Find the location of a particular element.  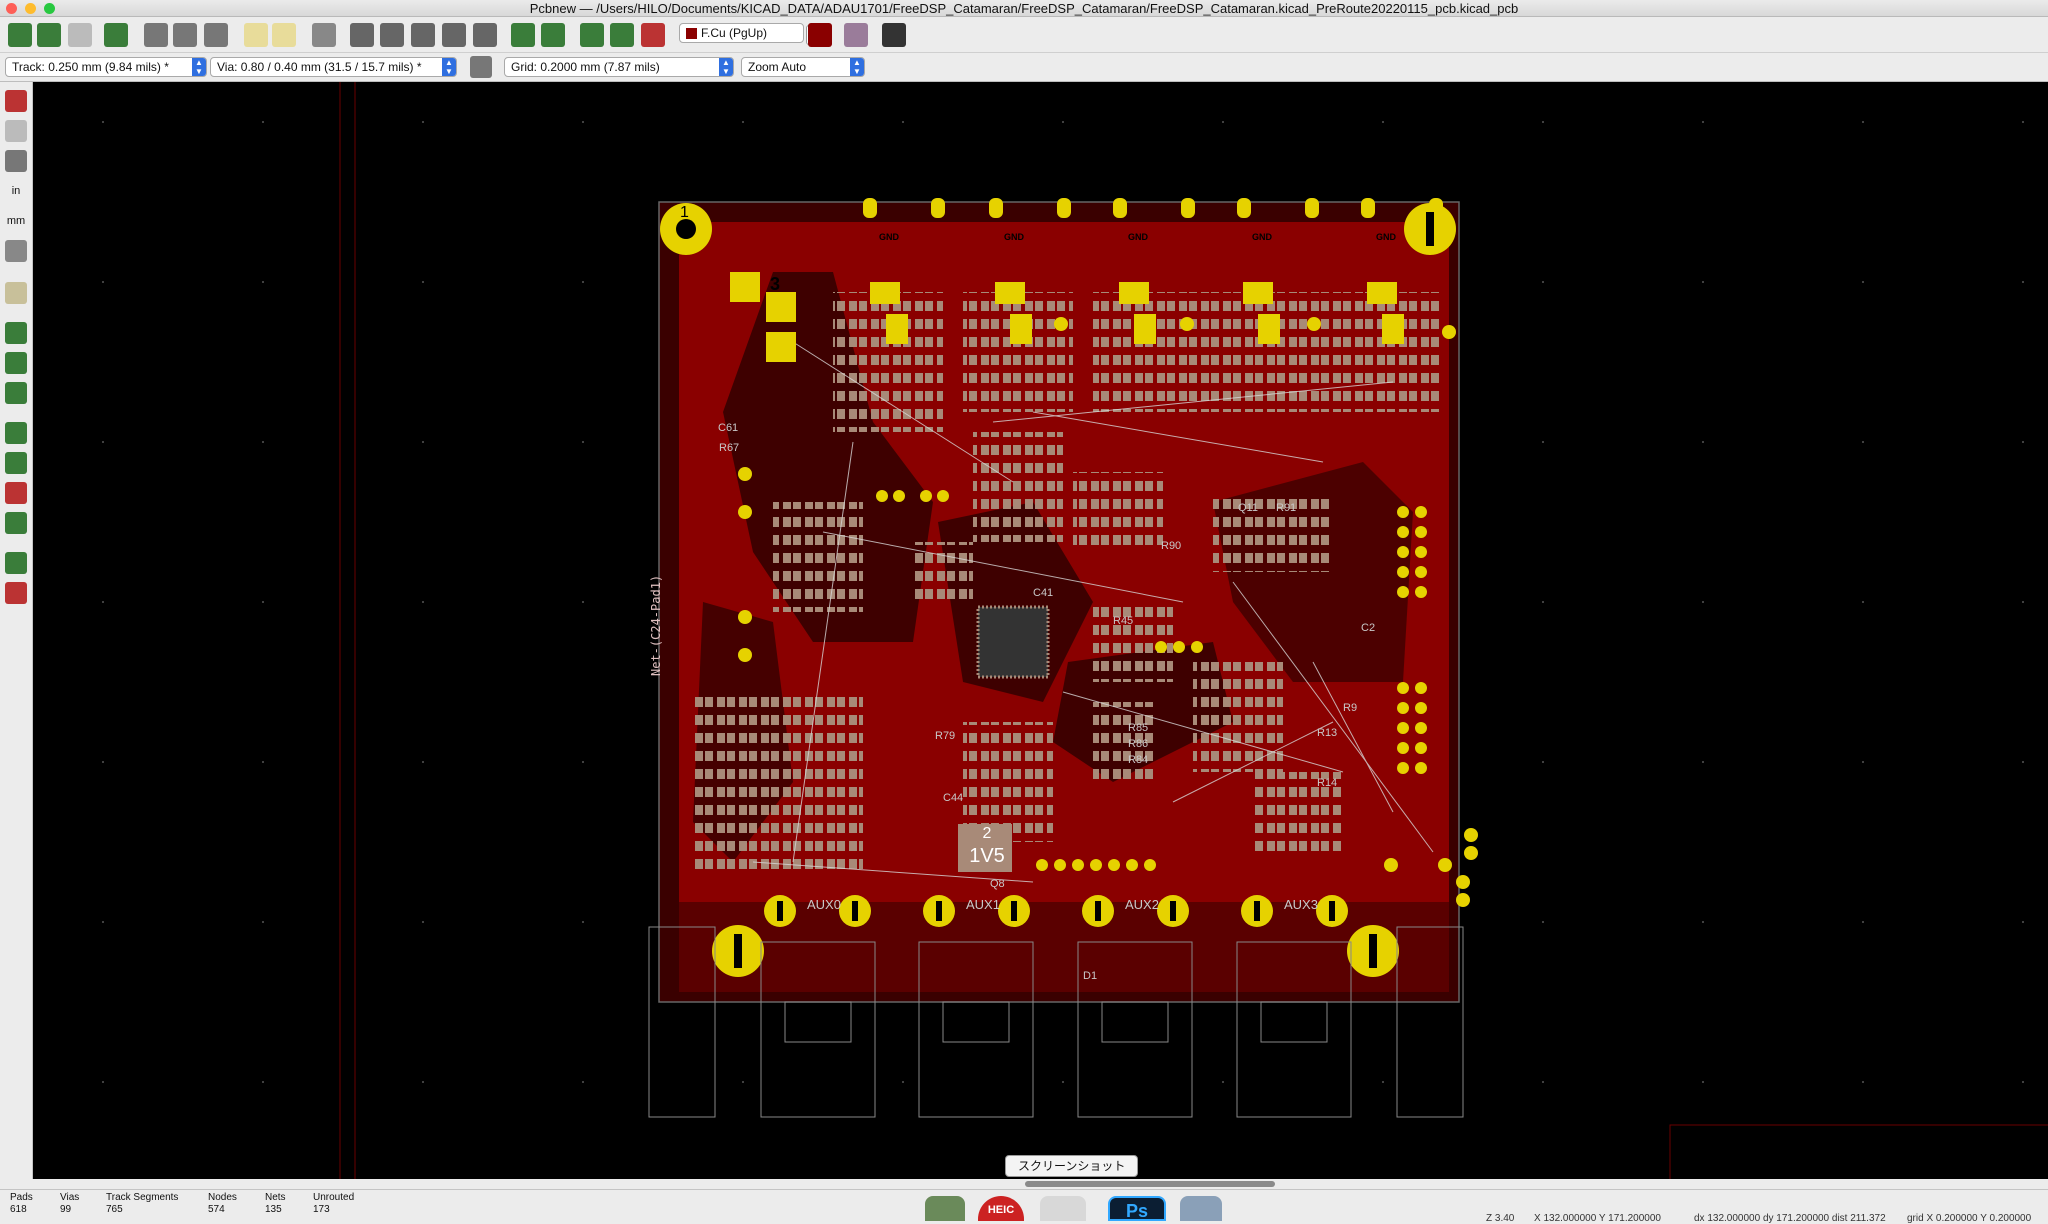

units-inch-toggle: in is located at coordinates (16, 191).